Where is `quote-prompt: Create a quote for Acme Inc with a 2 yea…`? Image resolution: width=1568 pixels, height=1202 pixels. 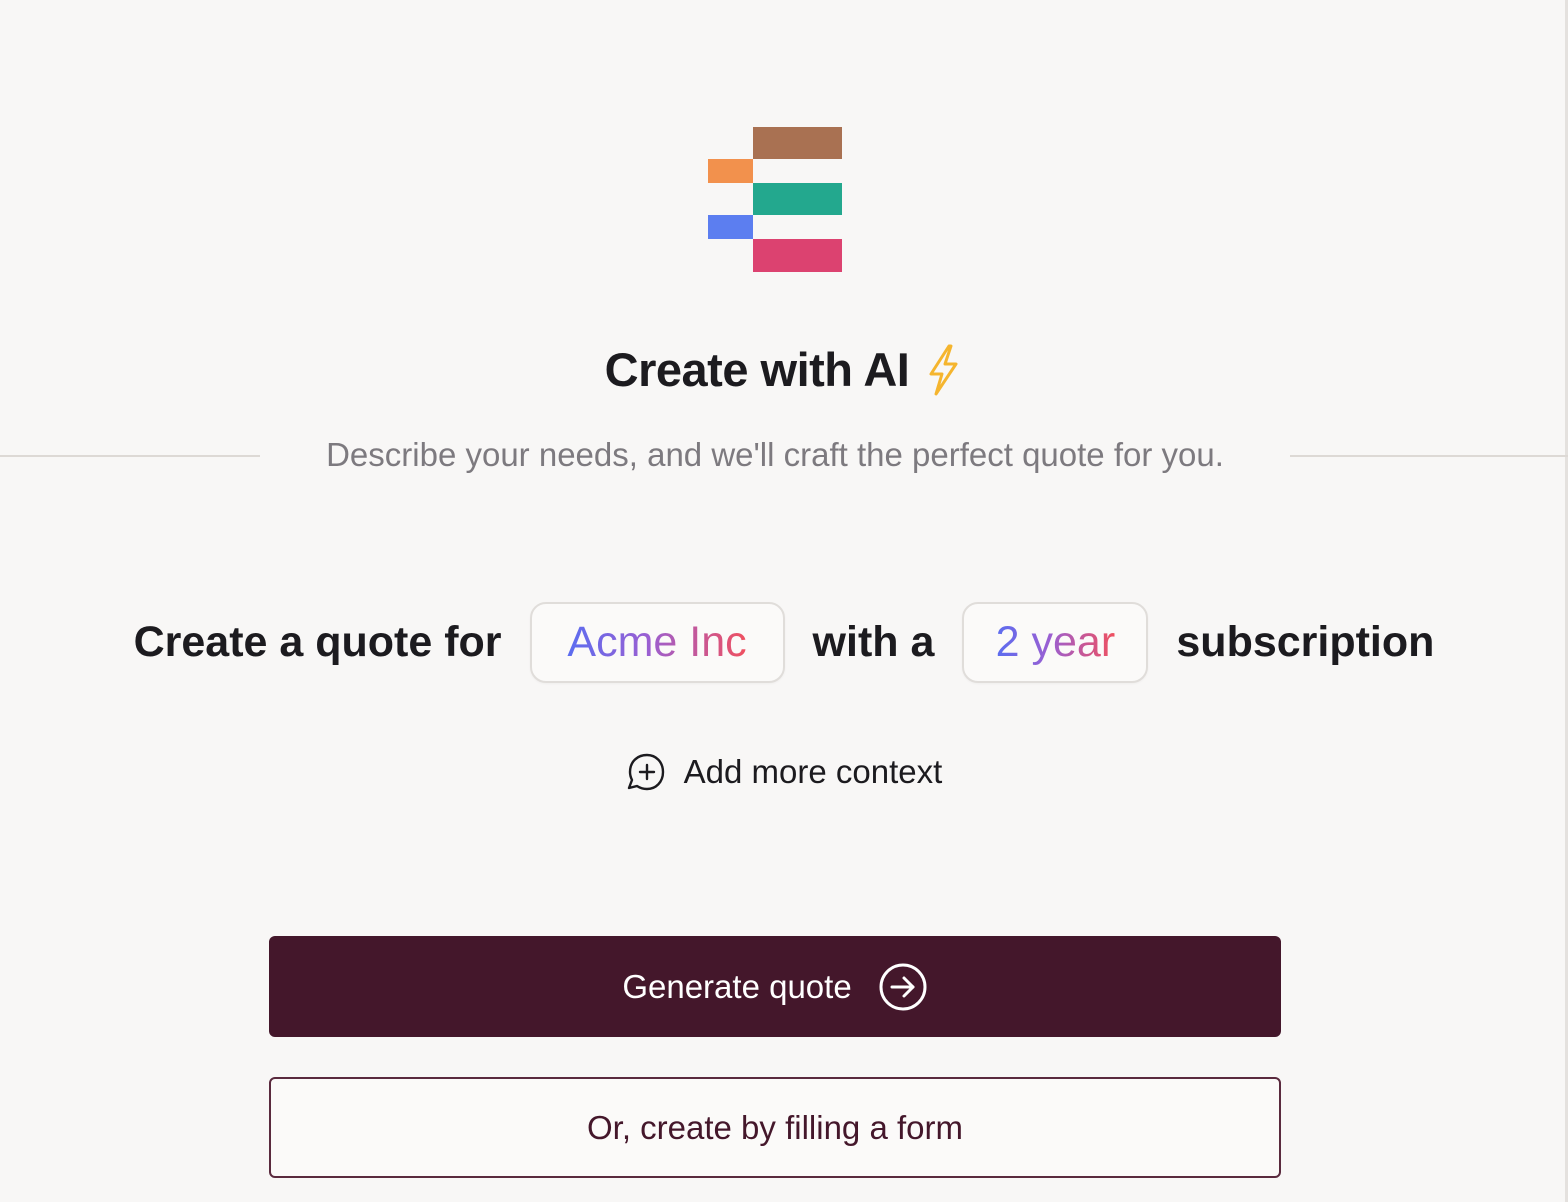
quote-prompt: Create a quote for Acme Inc with a 2 yea… is located at coordinates (784, 642).